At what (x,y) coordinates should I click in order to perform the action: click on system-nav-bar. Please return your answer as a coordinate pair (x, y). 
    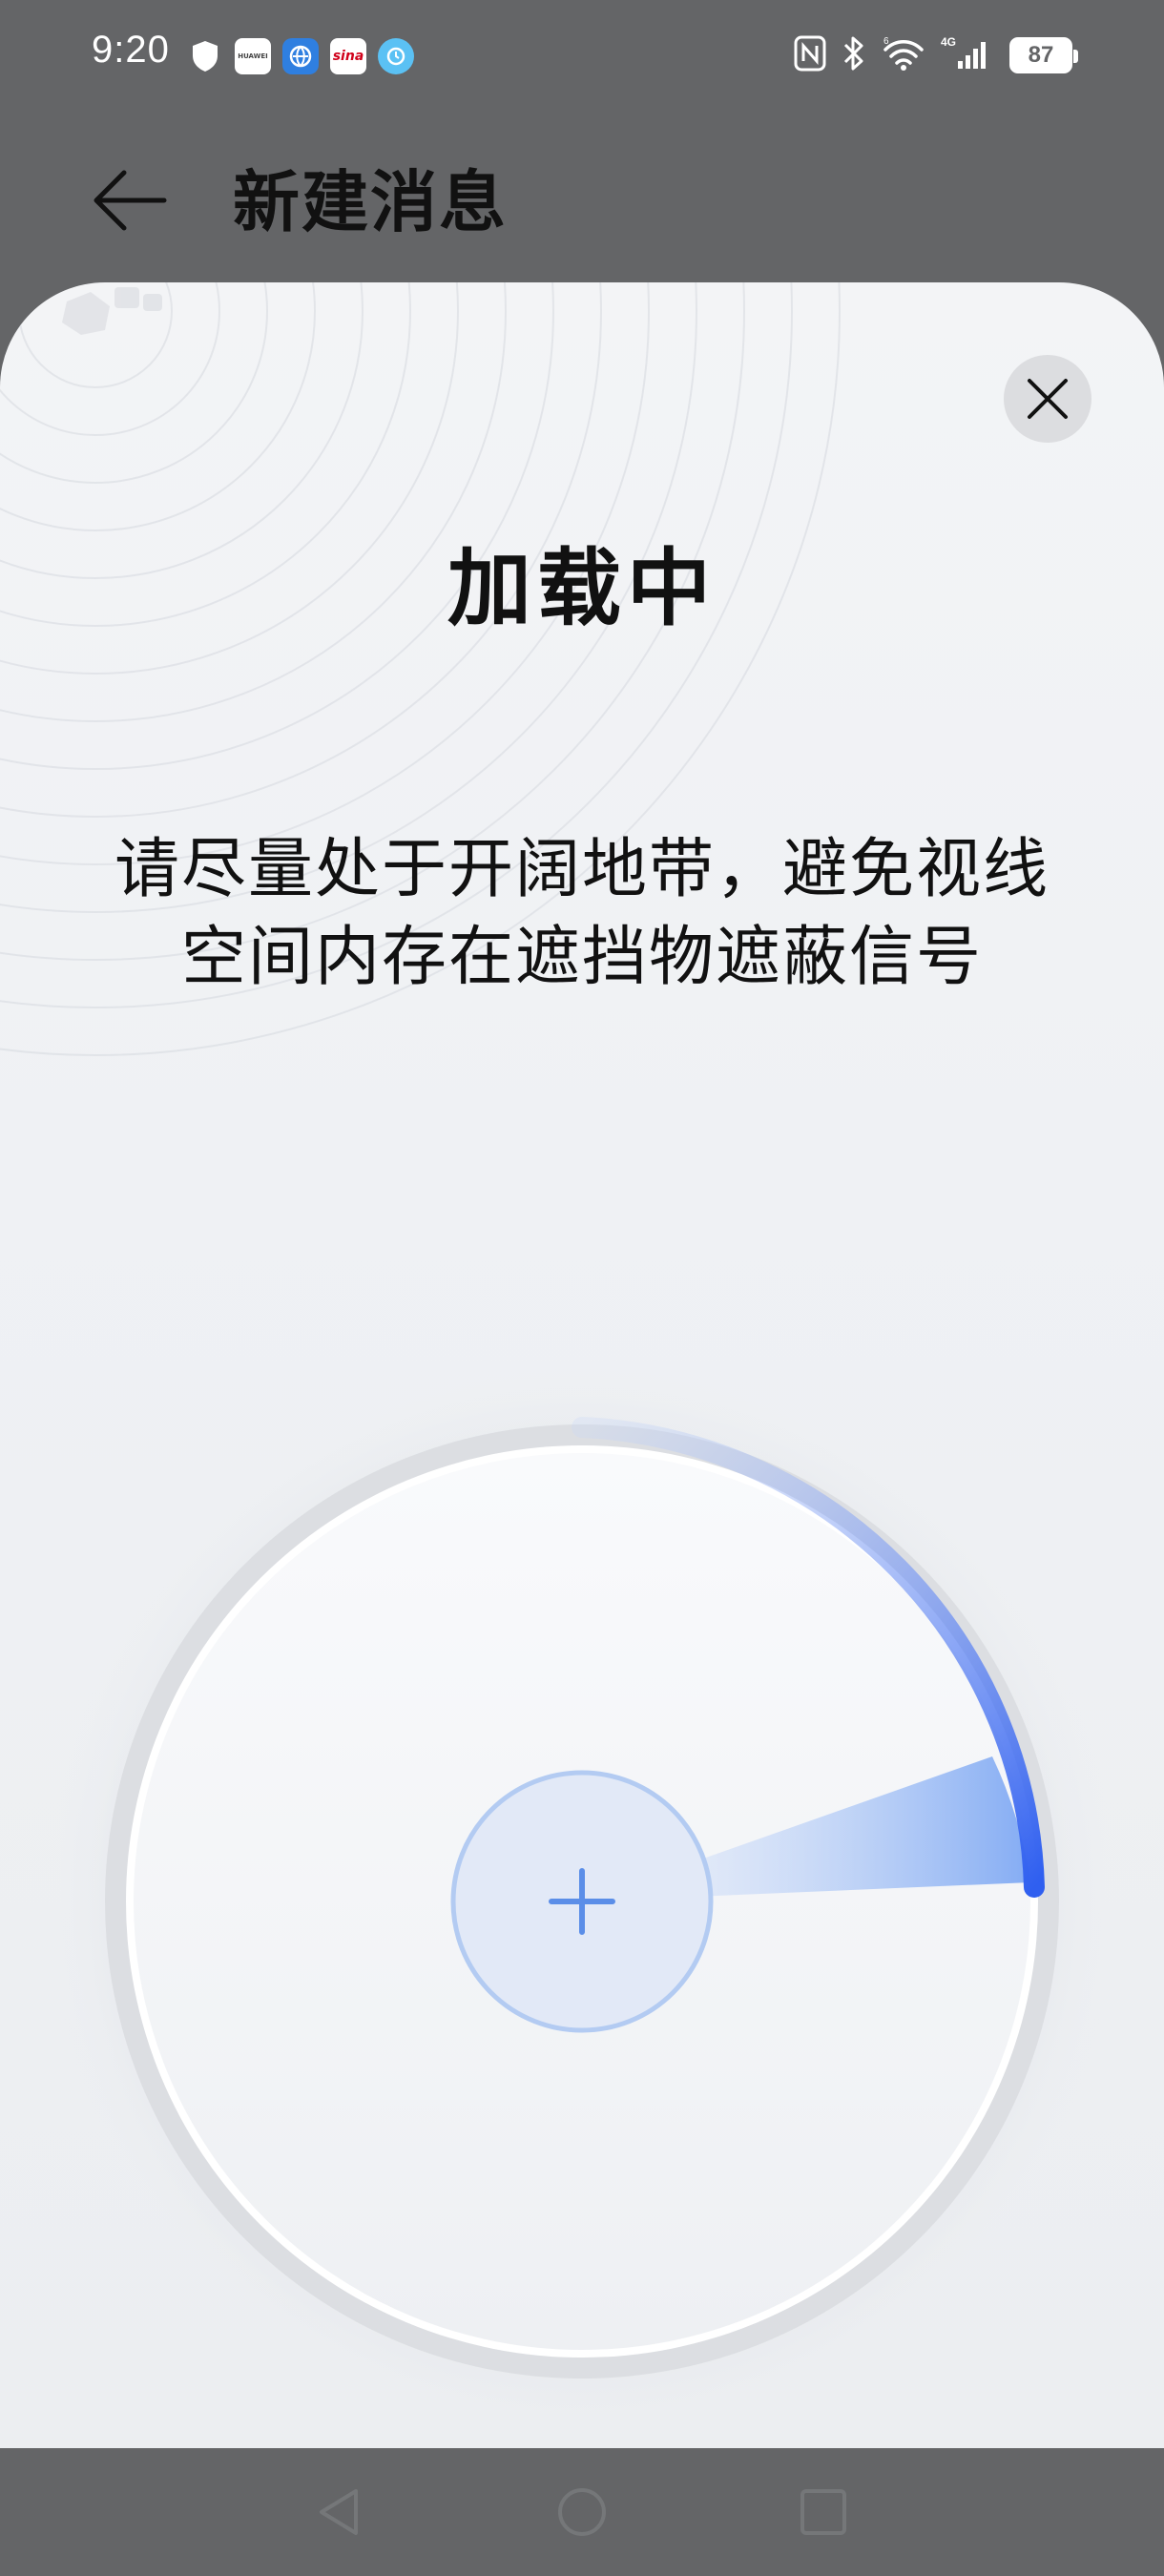
    Looking at the image, I should click on (582, 2512).